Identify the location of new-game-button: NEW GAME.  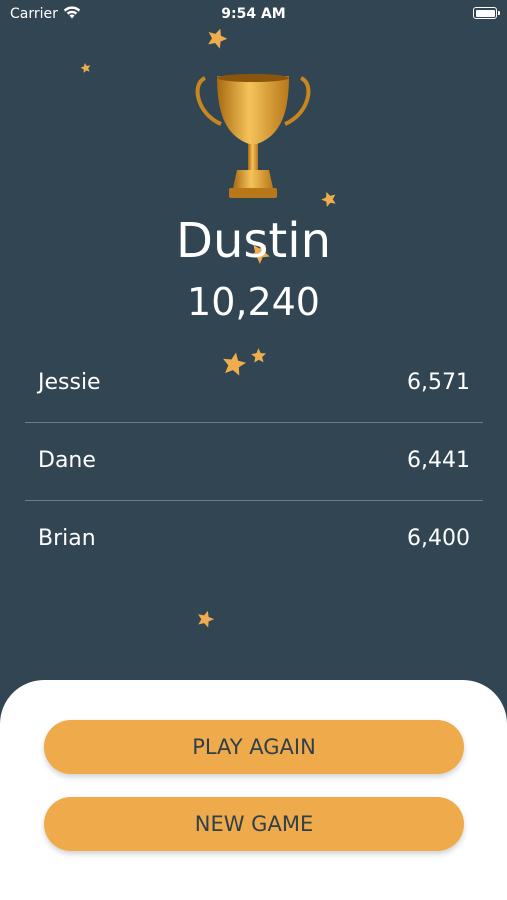
(254, 824).